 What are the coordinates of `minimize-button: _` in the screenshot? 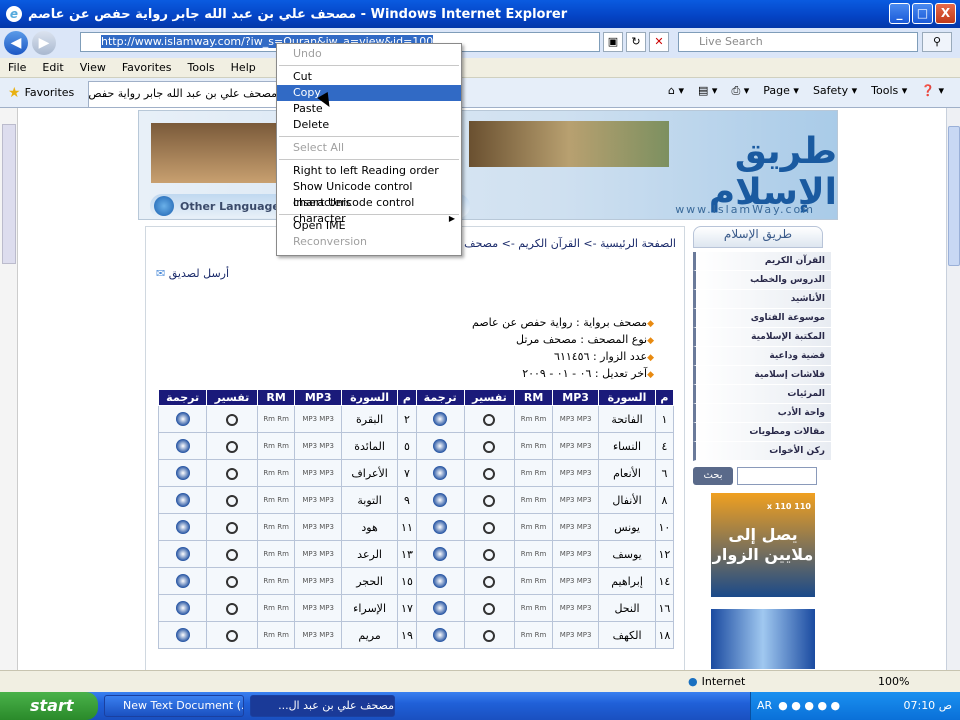 It's located at (899, 13).